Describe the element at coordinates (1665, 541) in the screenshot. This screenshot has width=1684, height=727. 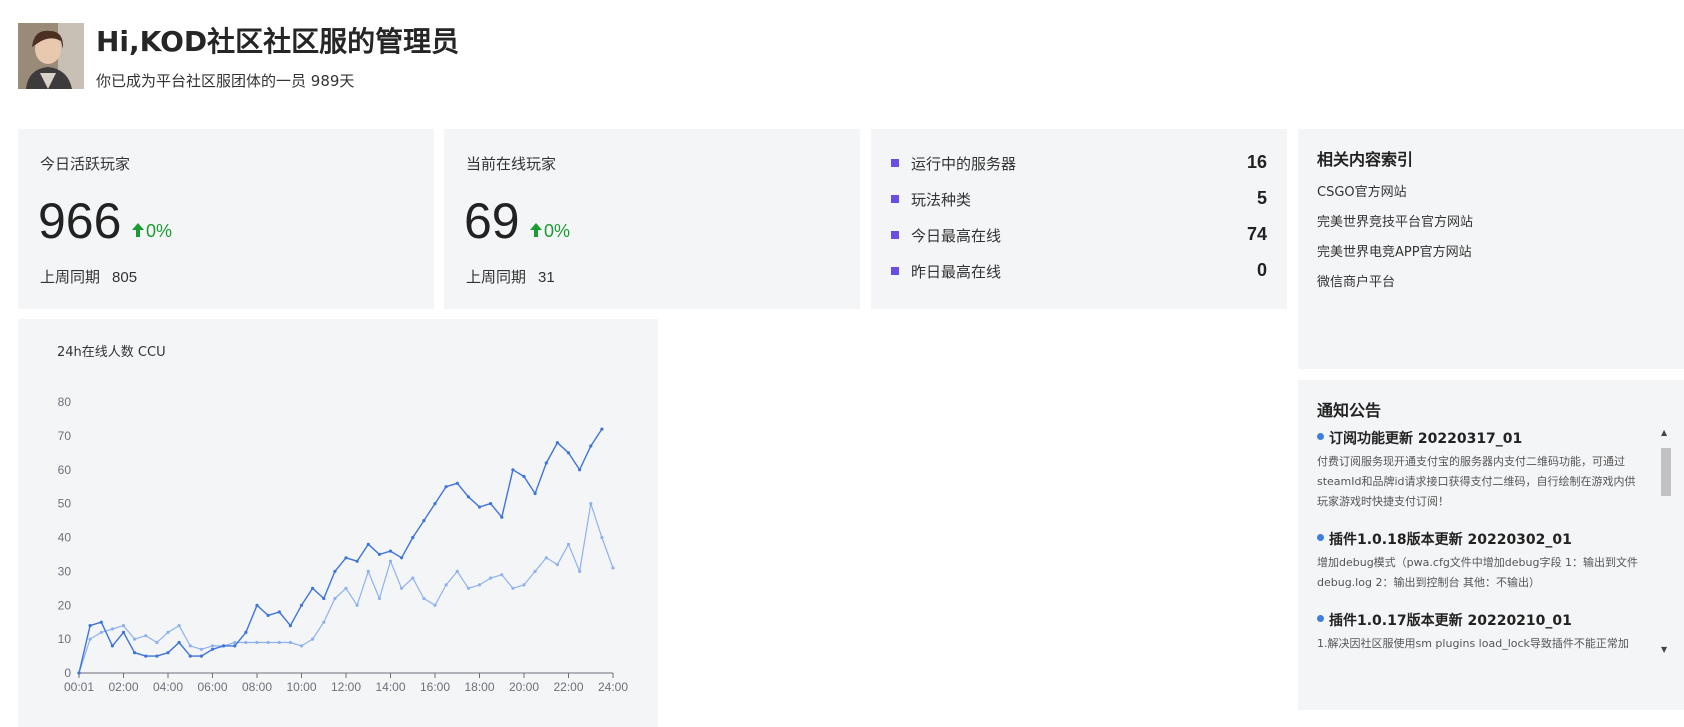
I see `notice-scrollbar: ▲ ▼` at that location.